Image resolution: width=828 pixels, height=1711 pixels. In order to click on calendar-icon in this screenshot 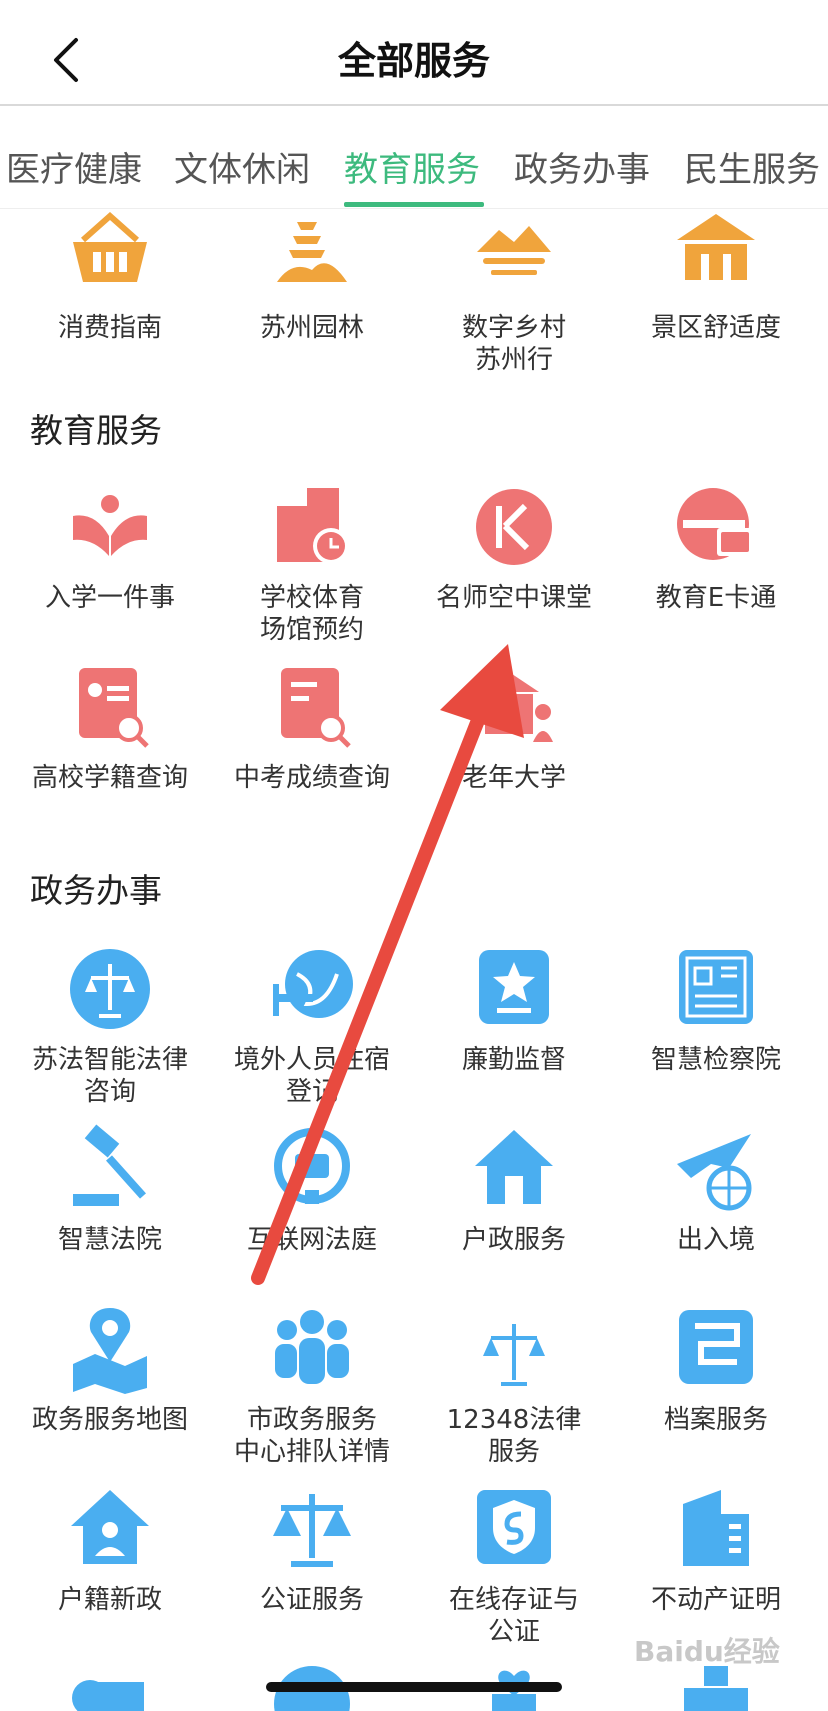, I will do `click(108, 1695)`.